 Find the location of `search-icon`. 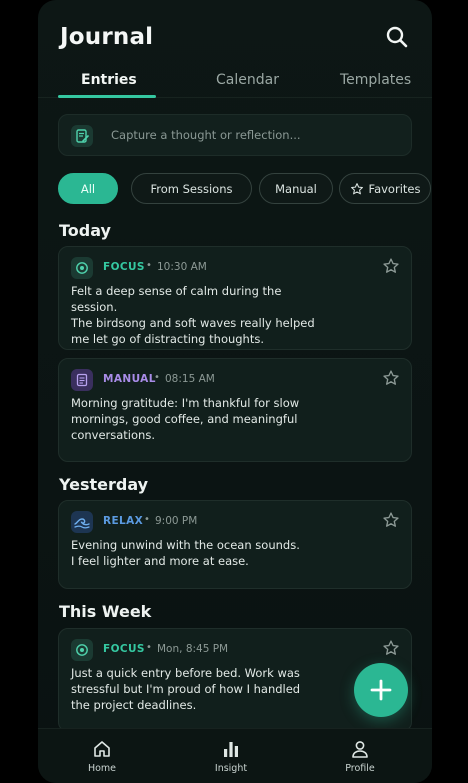

search-icon is located at coordinates (397, 37).